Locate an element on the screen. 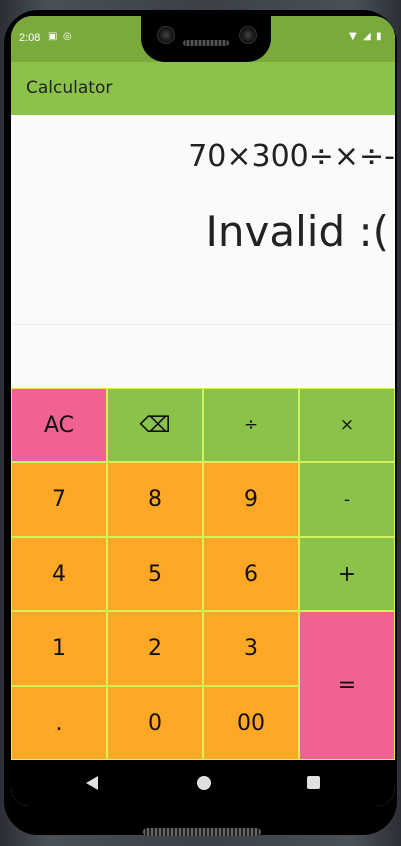 The width and height of the screenshot is (401, 846). result-text: Invalid :( is located at coordinates (297, 231).